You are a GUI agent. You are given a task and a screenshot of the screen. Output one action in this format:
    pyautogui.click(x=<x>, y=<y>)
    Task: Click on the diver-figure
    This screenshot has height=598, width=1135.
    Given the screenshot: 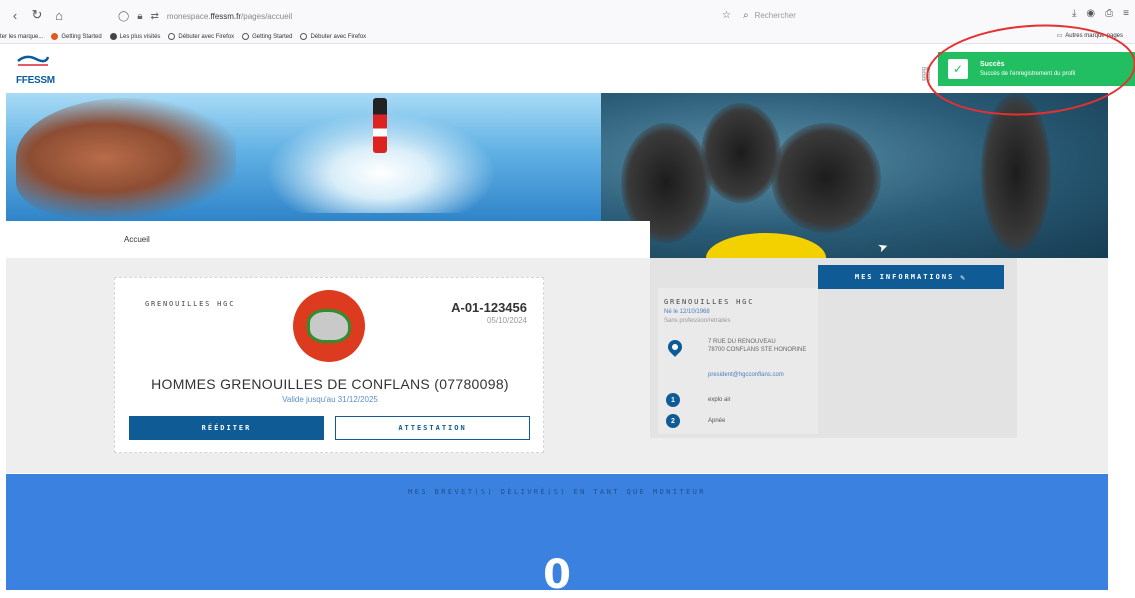 What is the action you would take?
    pyautogui.click(x=741, y=153)
    